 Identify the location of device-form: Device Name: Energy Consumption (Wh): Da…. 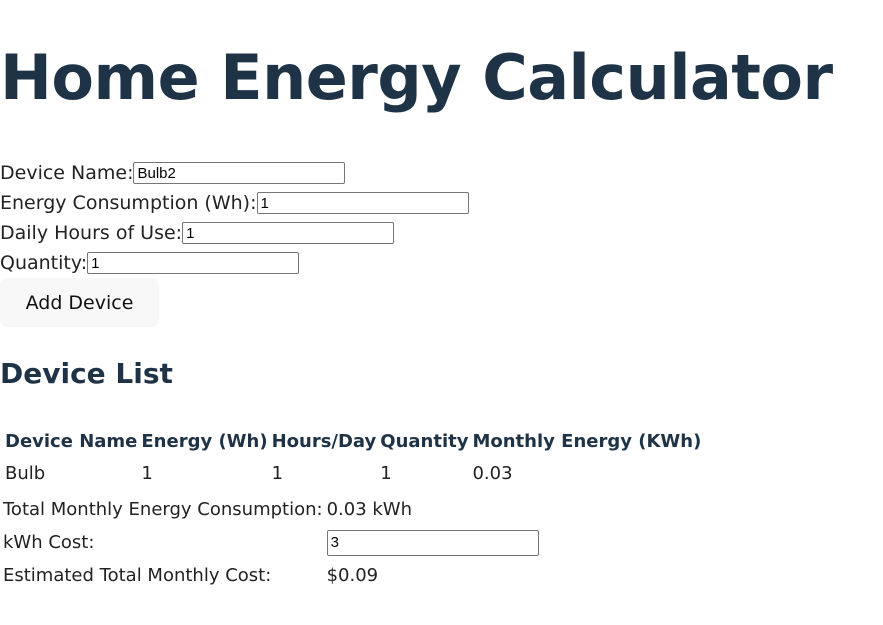
(234, 218).